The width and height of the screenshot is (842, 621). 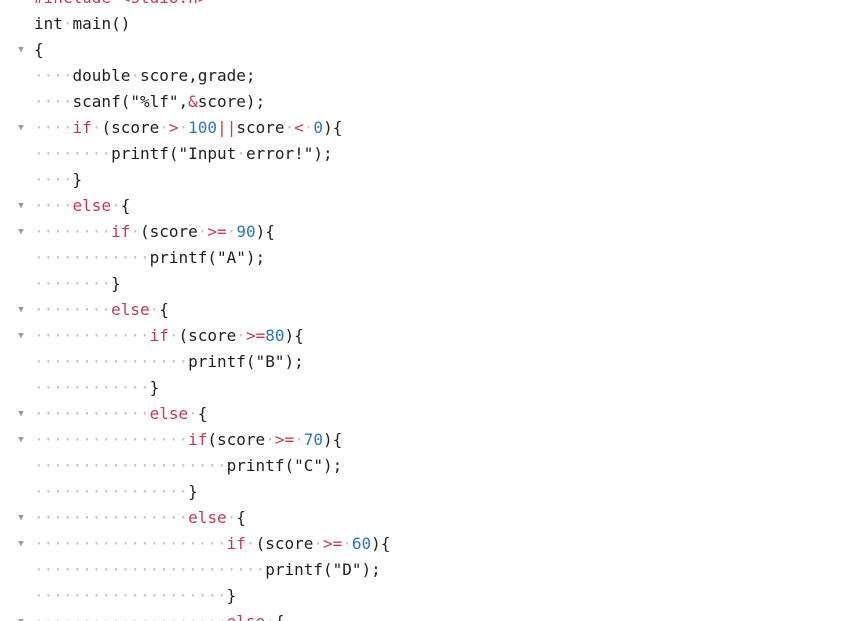 What do you see at coordinates (72, 3) in the screenshot?
I see `code-token: #include` at bounding box center [72, 3].